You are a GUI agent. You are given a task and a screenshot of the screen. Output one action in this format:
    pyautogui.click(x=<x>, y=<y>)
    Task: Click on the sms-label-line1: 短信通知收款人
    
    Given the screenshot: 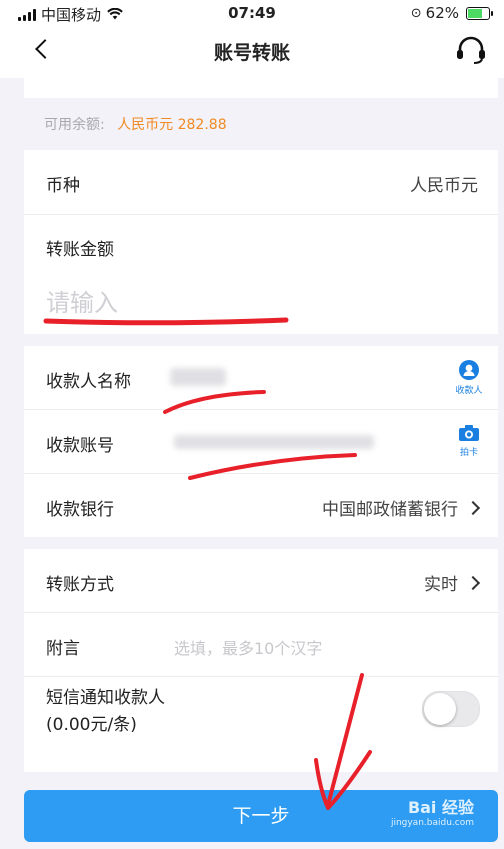 What is the action you would take?
    pyautogui.click(x=105, y=698)
    